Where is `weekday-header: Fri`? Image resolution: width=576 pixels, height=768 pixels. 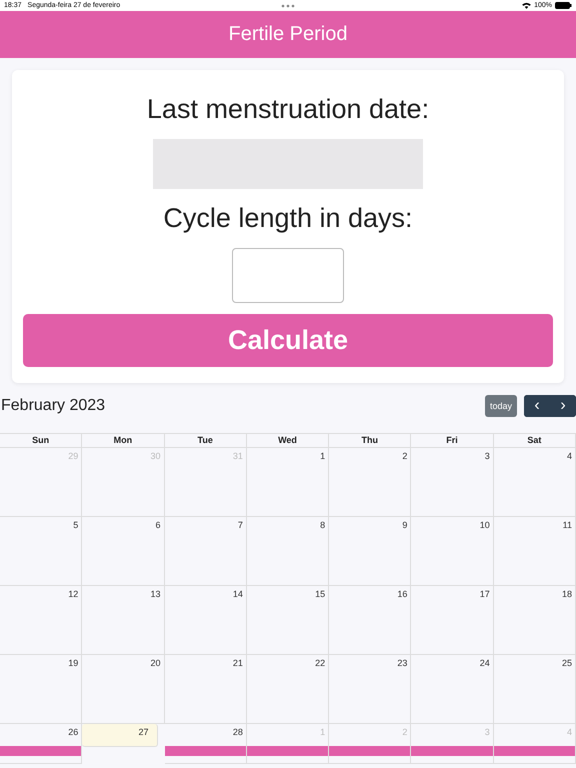
weekday-header: Fri is located at coordinates (452, 441).